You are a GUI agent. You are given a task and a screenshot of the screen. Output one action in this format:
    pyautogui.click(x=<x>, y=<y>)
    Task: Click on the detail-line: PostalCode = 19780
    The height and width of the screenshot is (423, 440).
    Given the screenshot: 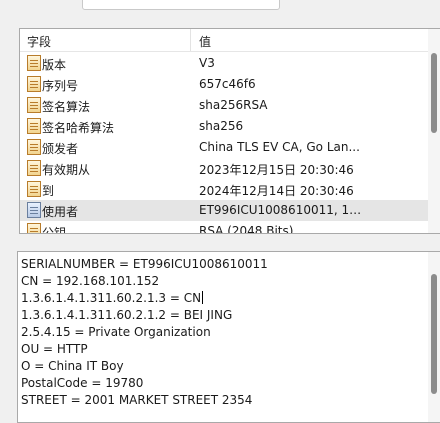 What is the action you would take?
    pyautogui.click(x=82, y=383)
    